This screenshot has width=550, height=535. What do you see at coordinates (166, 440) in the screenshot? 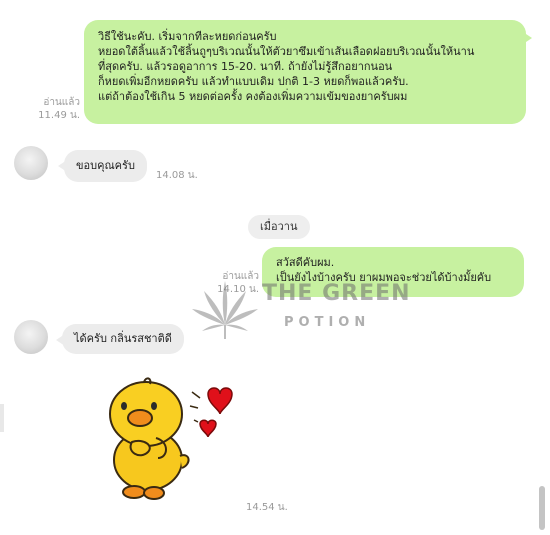
I see `duck-hearts-sticker` at bounding box center [166, 440].